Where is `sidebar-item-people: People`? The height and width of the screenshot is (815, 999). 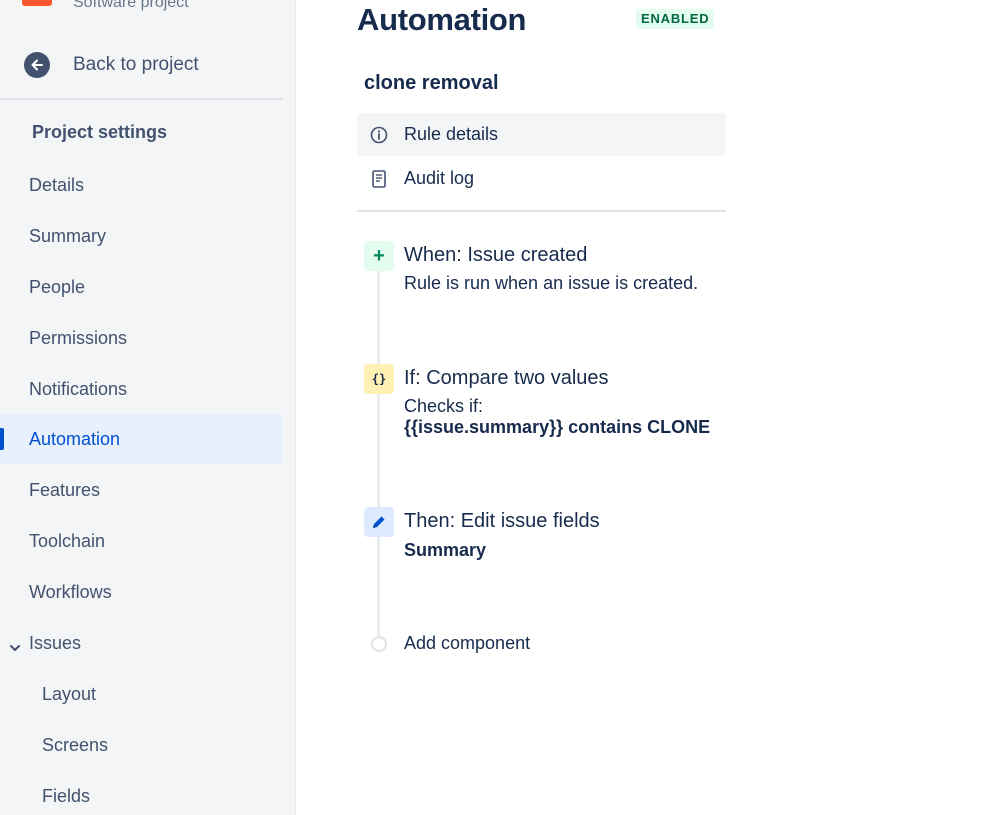
sidebar-item-people: People is located at coordinates (141, 287).